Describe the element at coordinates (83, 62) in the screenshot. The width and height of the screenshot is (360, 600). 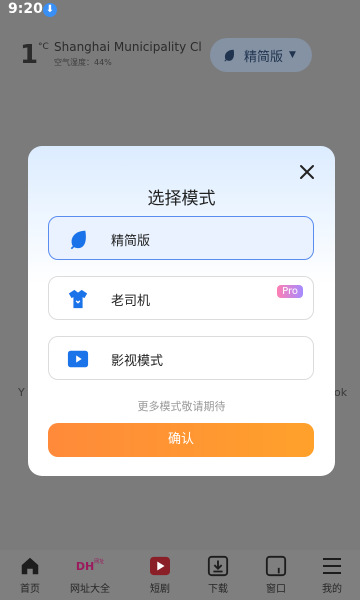
I see `humidity-label: 空气湿度：44%` at that location.